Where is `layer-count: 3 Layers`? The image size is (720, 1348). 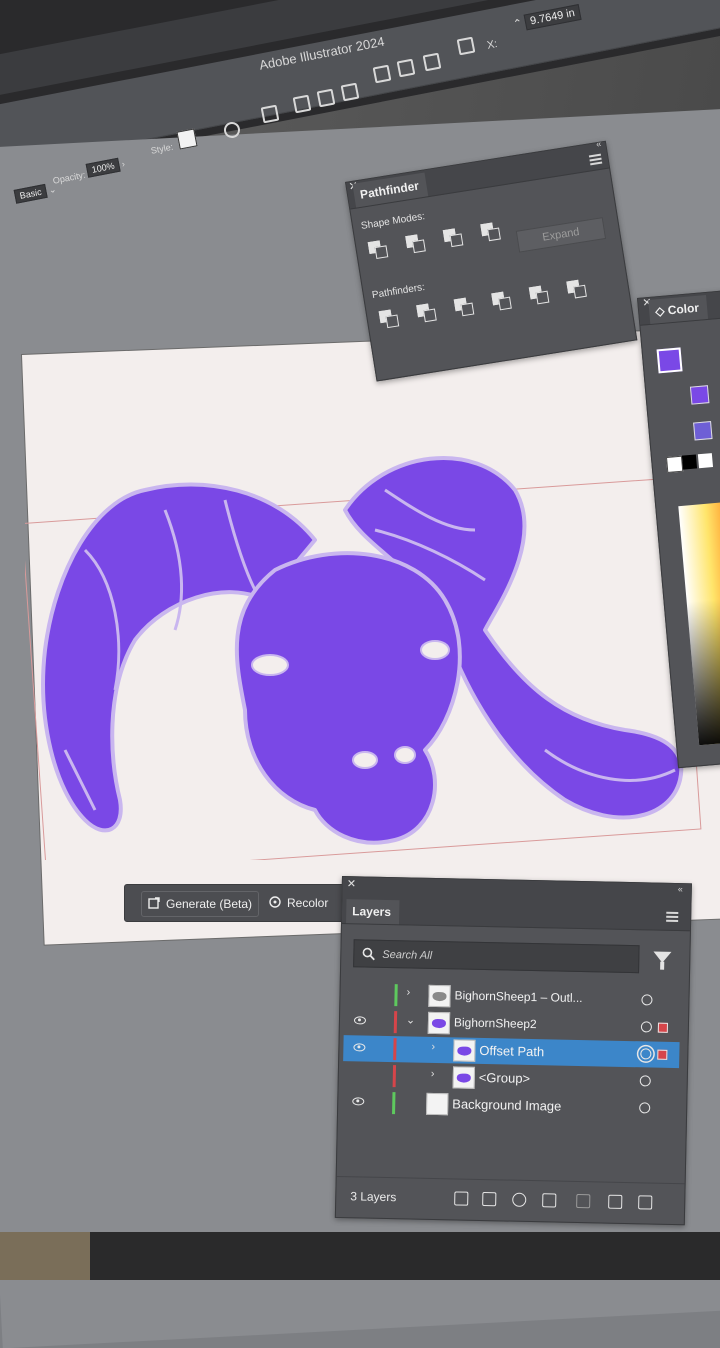
layer-count: 3 Layers is located at coordinates (373, 1197).